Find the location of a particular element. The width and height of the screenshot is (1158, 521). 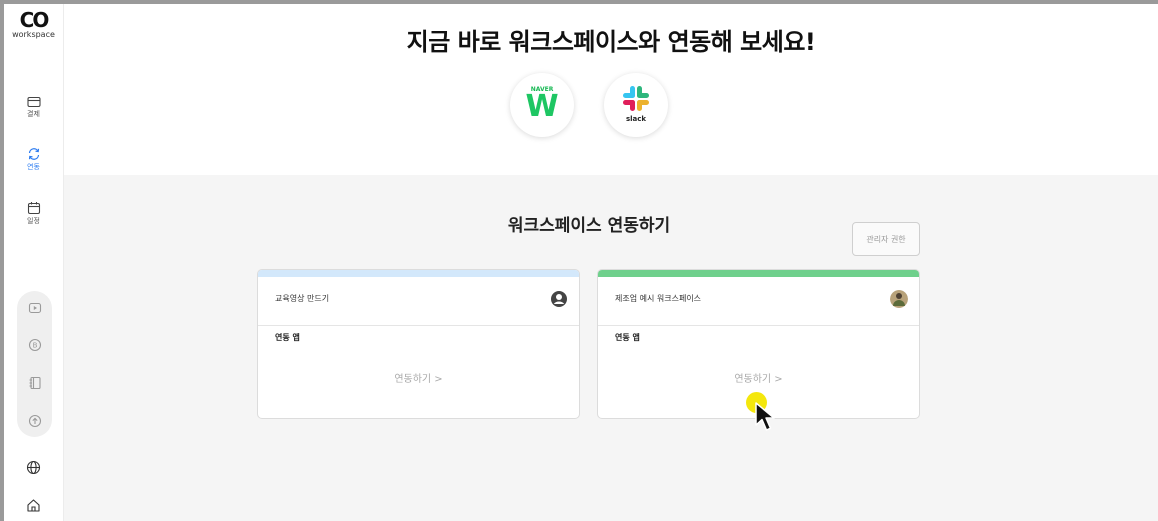

slack-label: slack is located at coordinates (636, 119).